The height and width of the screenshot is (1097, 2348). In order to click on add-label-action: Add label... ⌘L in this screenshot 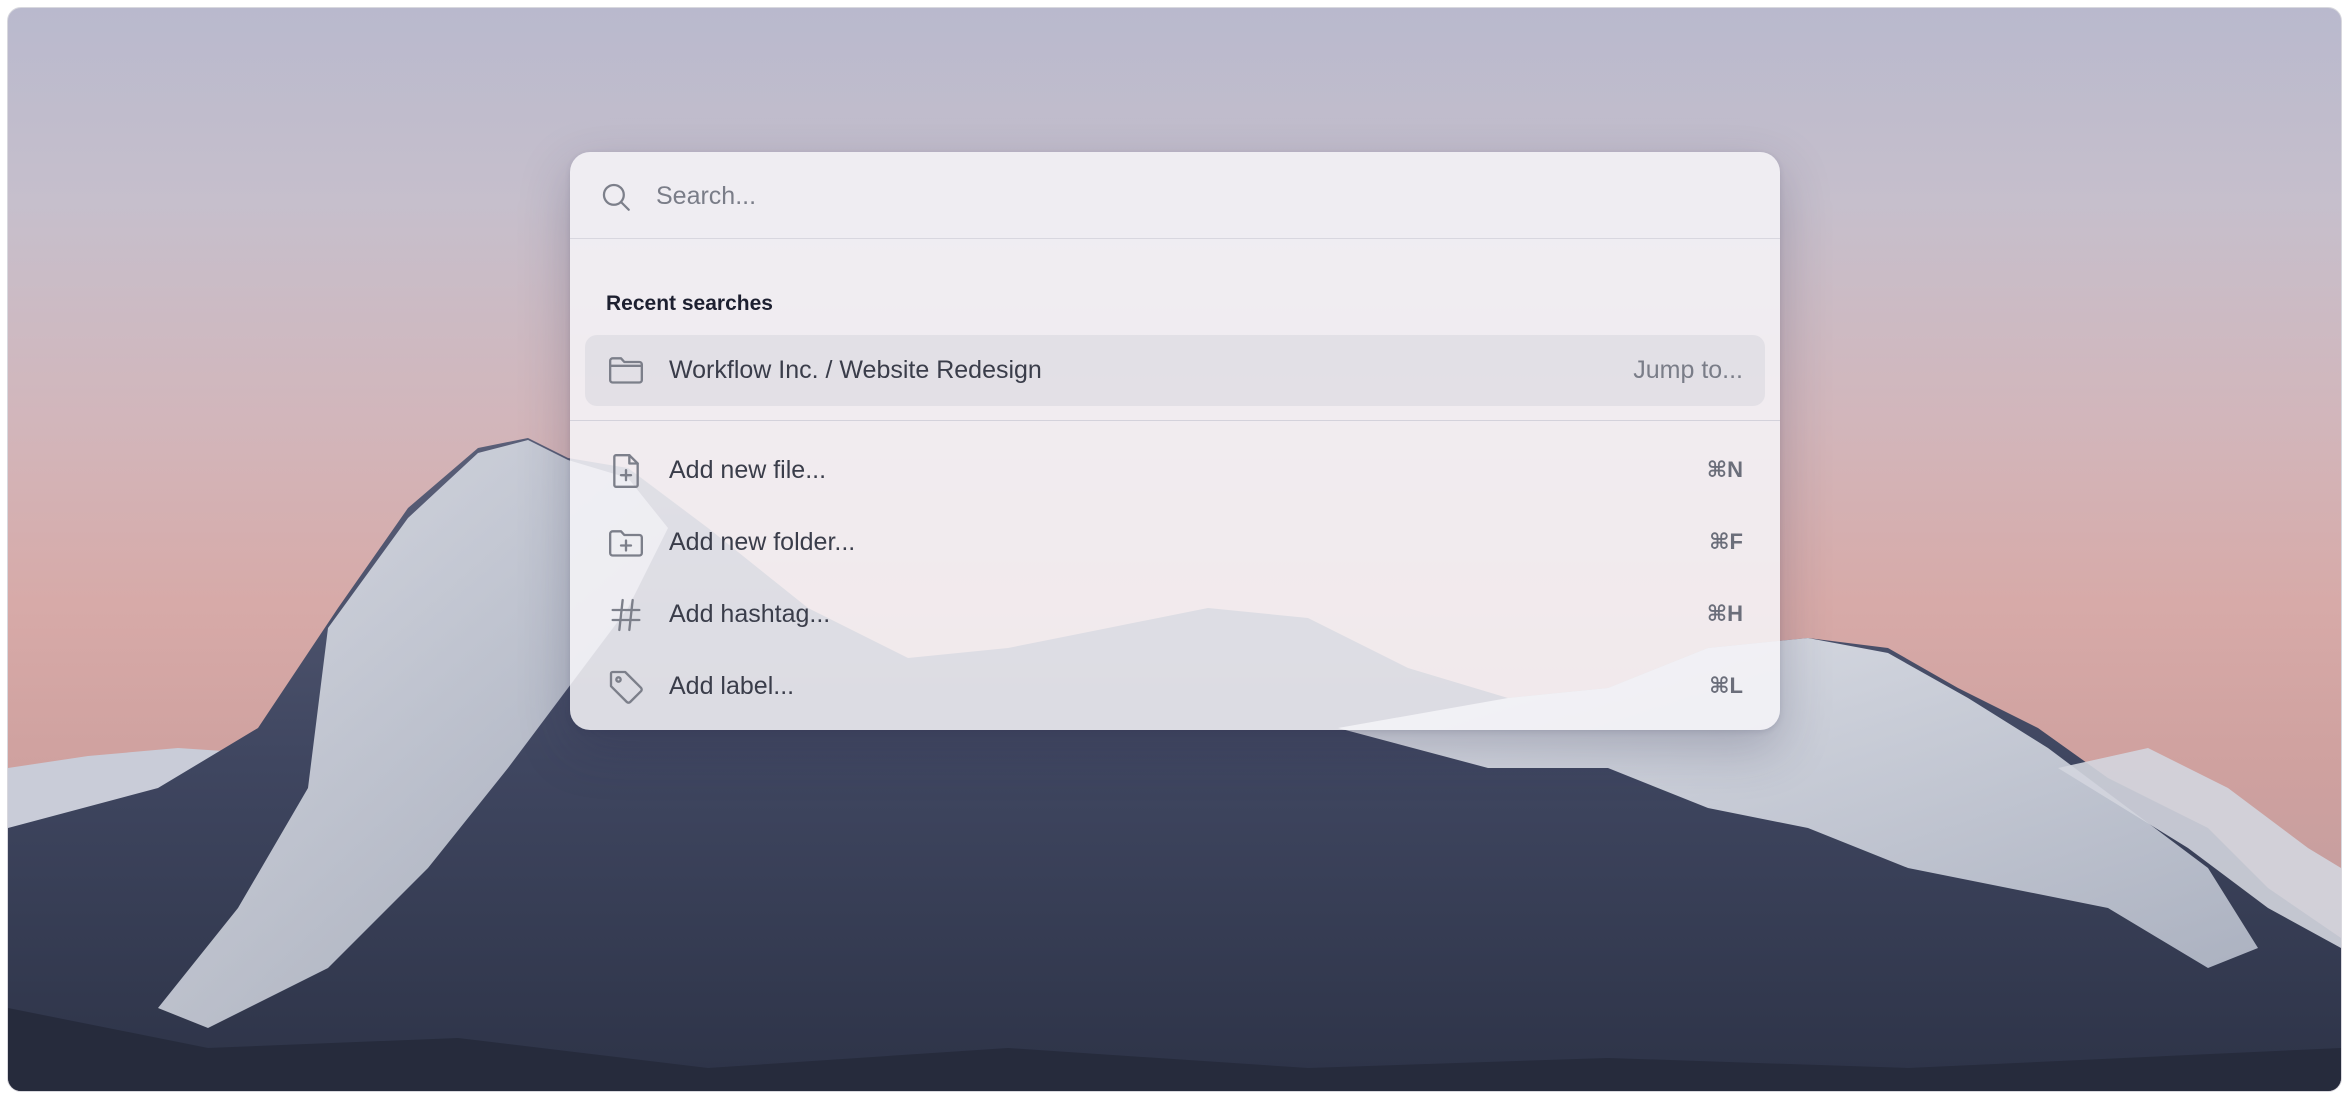, I will do `click(1175, 687)`.